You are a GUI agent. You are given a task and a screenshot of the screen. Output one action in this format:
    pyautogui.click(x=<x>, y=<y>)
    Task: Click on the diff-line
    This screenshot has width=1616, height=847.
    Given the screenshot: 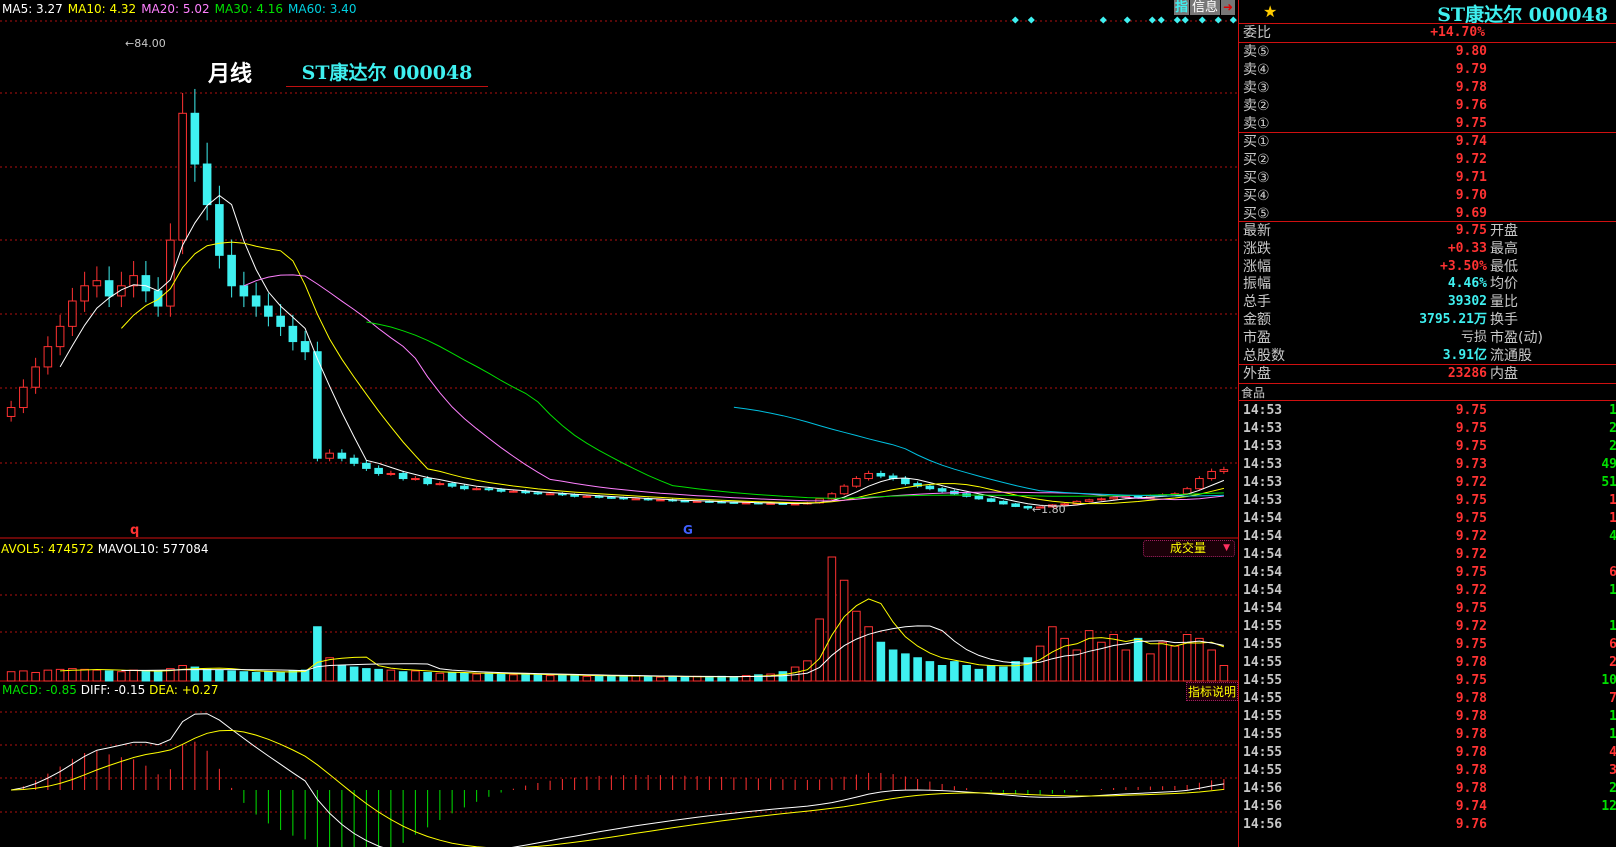 What is the action you would take?
    pyautogui.click(x=617, y=780)
    